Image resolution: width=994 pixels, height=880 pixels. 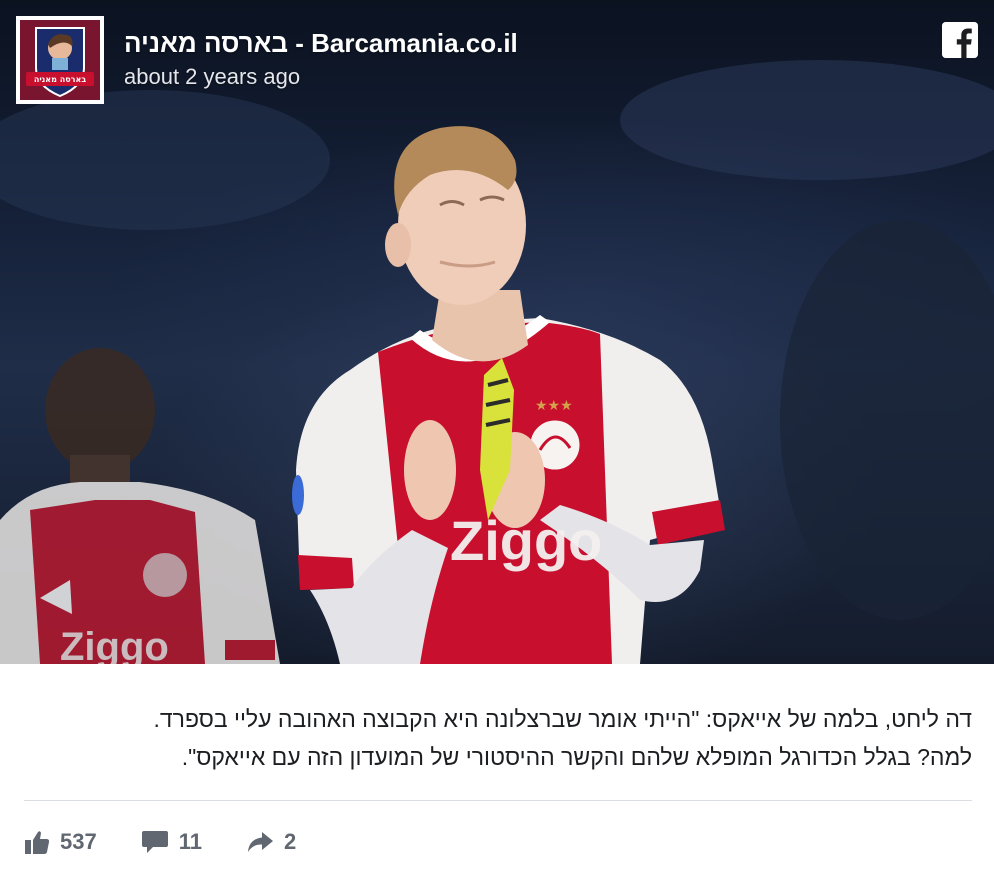 What do you see at coordinates (321, 43) in the screenshot?
I see `page-name: בארסה מאניה - Barcamania.co.il` at bounding box center [321, 43].